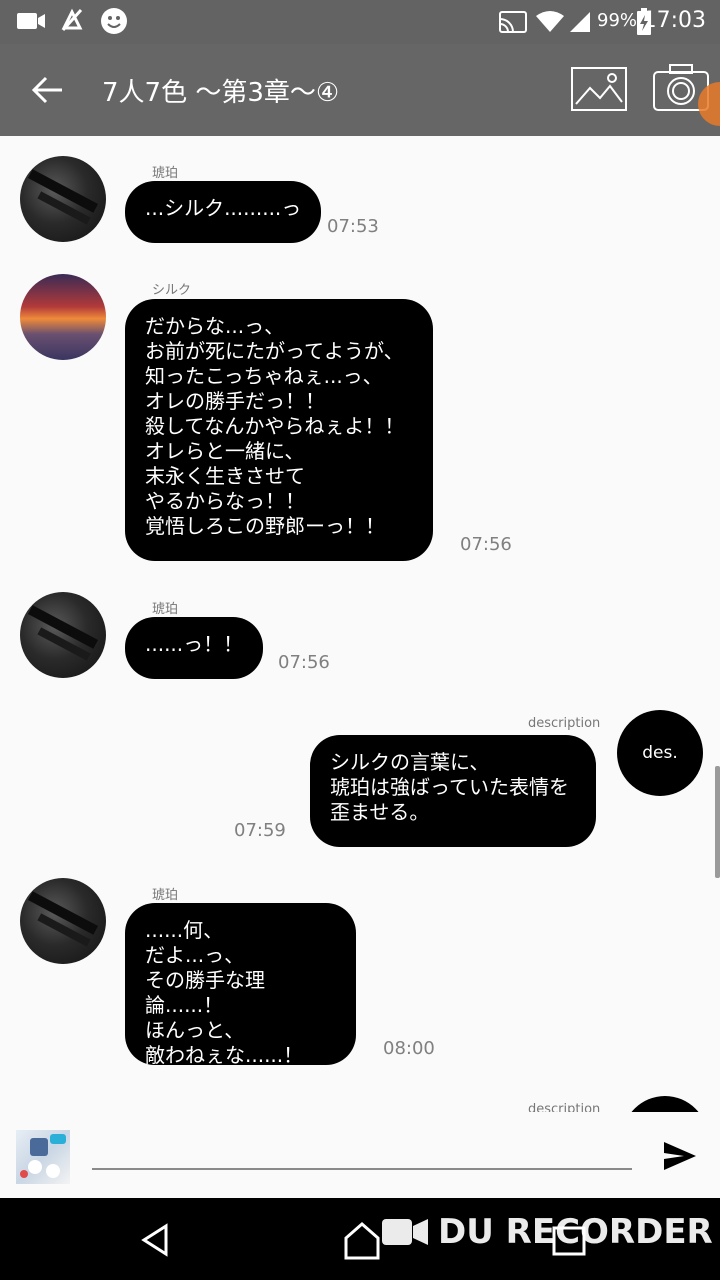 Image resolution: width=720 pixels, height=1280 pixels. I want to click on smiley-icon, so click(114, 21).